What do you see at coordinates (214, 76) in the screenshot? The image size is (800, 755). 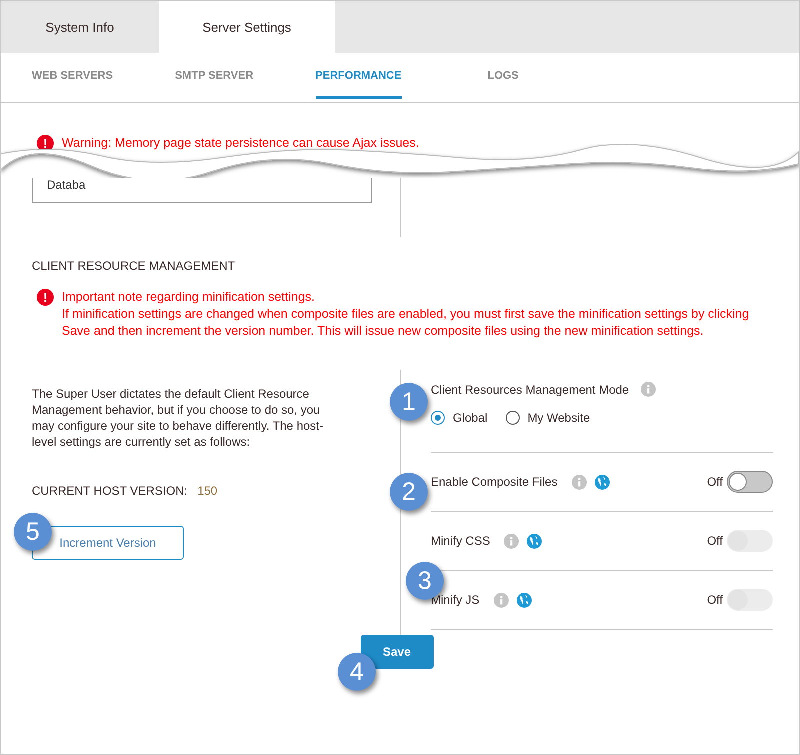 I see `sub-tab: SMTP SERVER` at bounding box center [214, 76].